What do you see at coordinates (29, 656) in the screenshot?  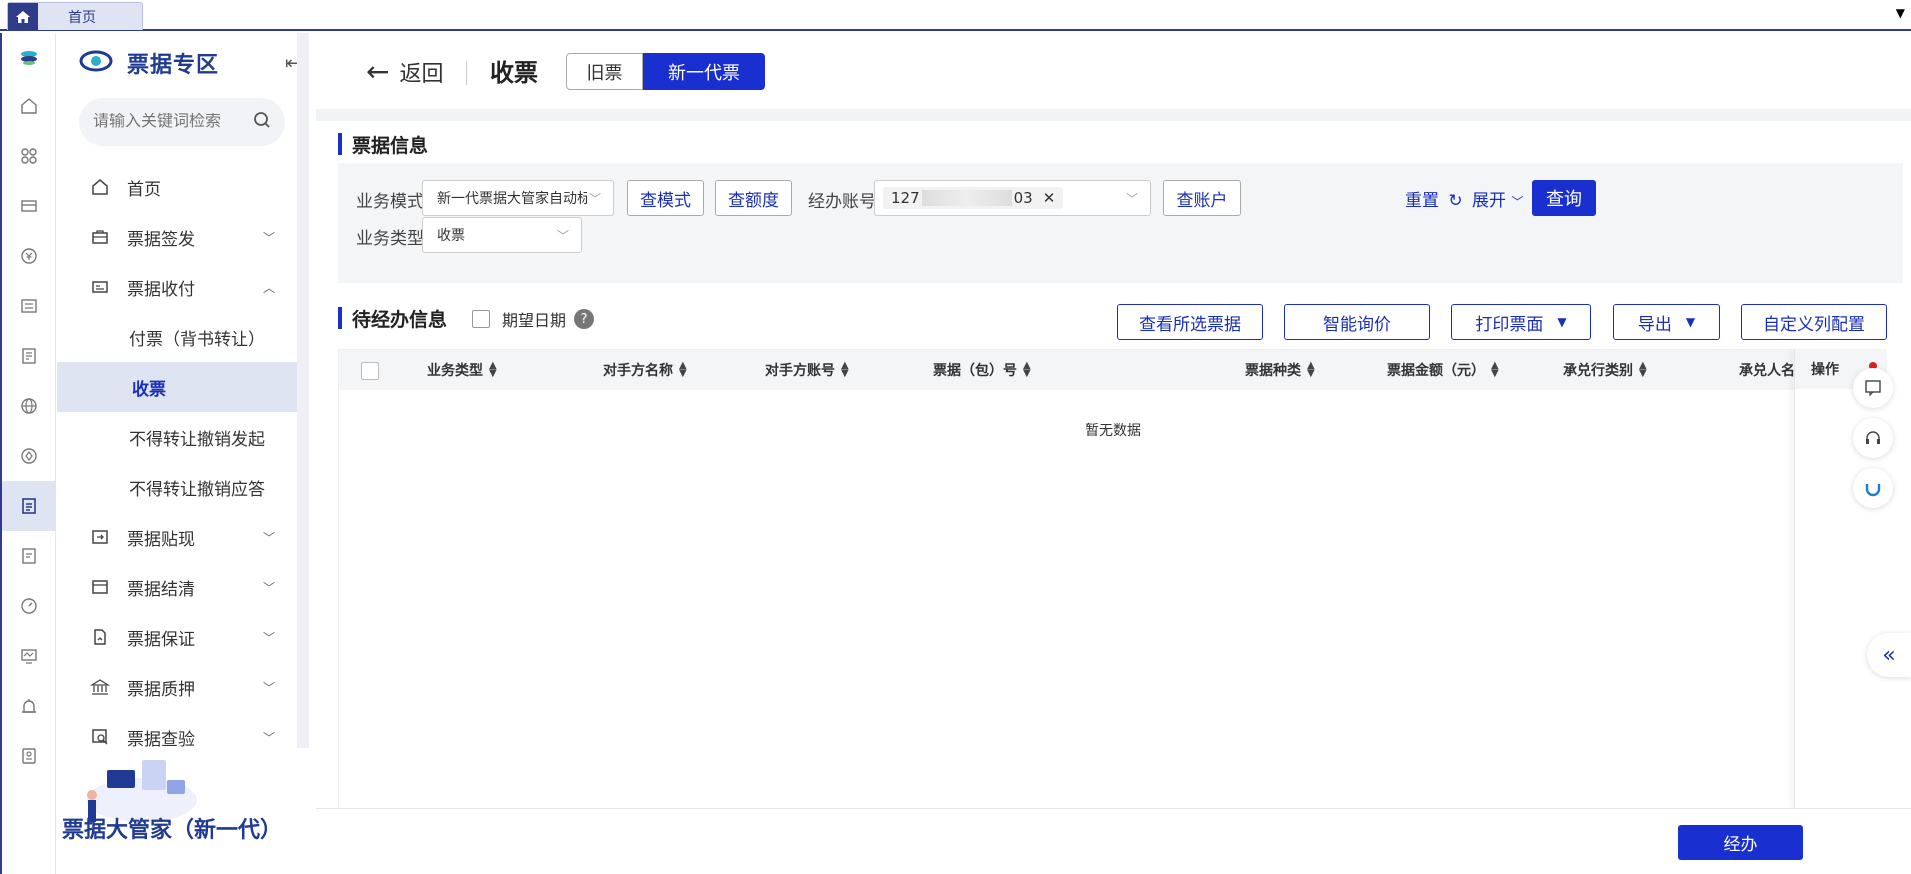 I see `nav-monitor-icon` at bounding box center [29, 656].